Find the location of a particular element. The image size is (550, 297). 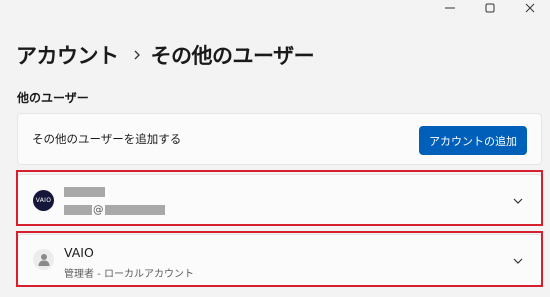

close-button is located at coordinates (530, 8).